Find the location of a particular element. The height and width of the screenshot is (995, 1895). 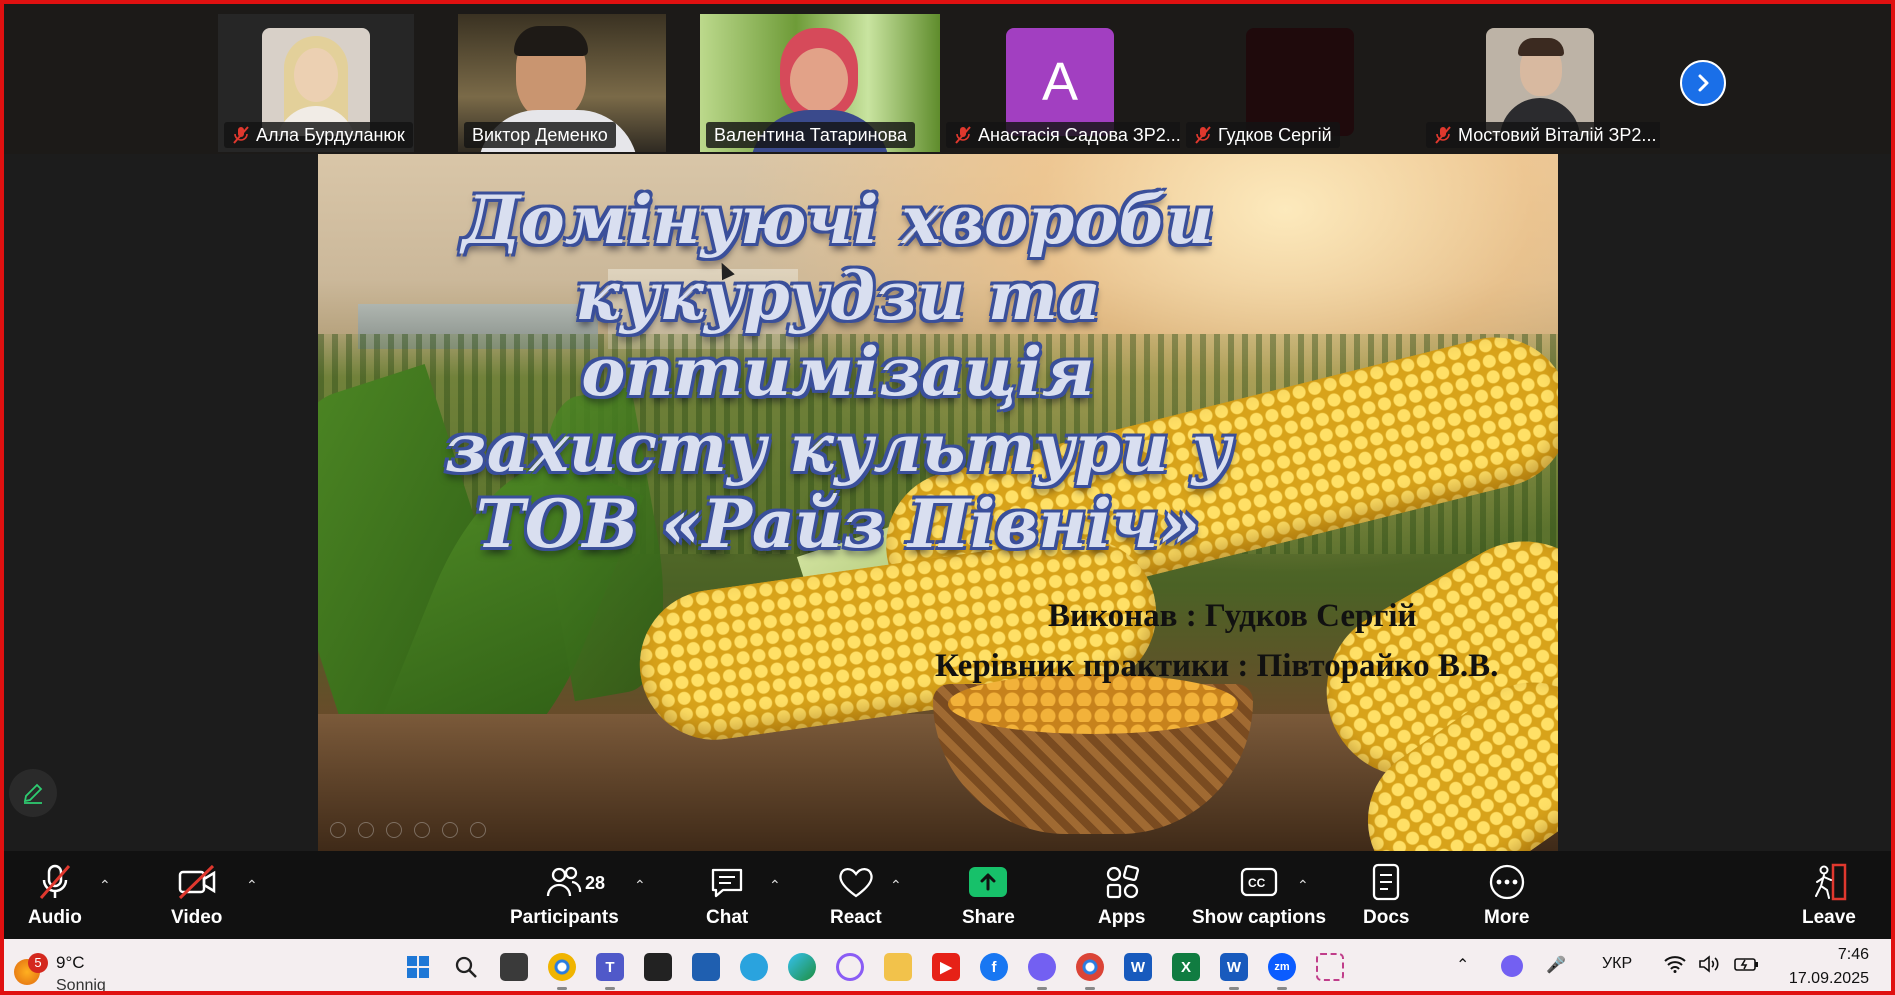

clock-date: 17.09.2025 is located at coordinates (1828, 978).